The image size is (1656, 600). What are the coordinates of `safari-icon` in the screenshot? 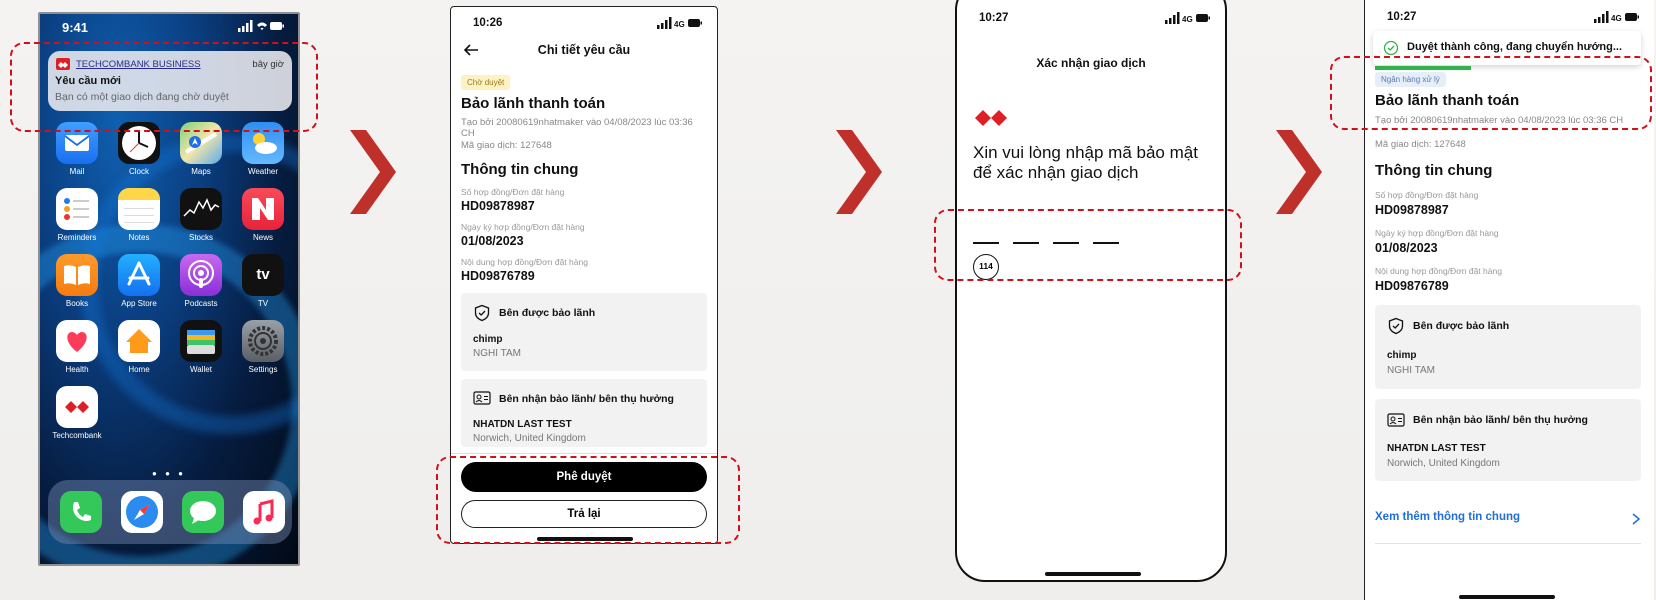 It's located at (142, 512).